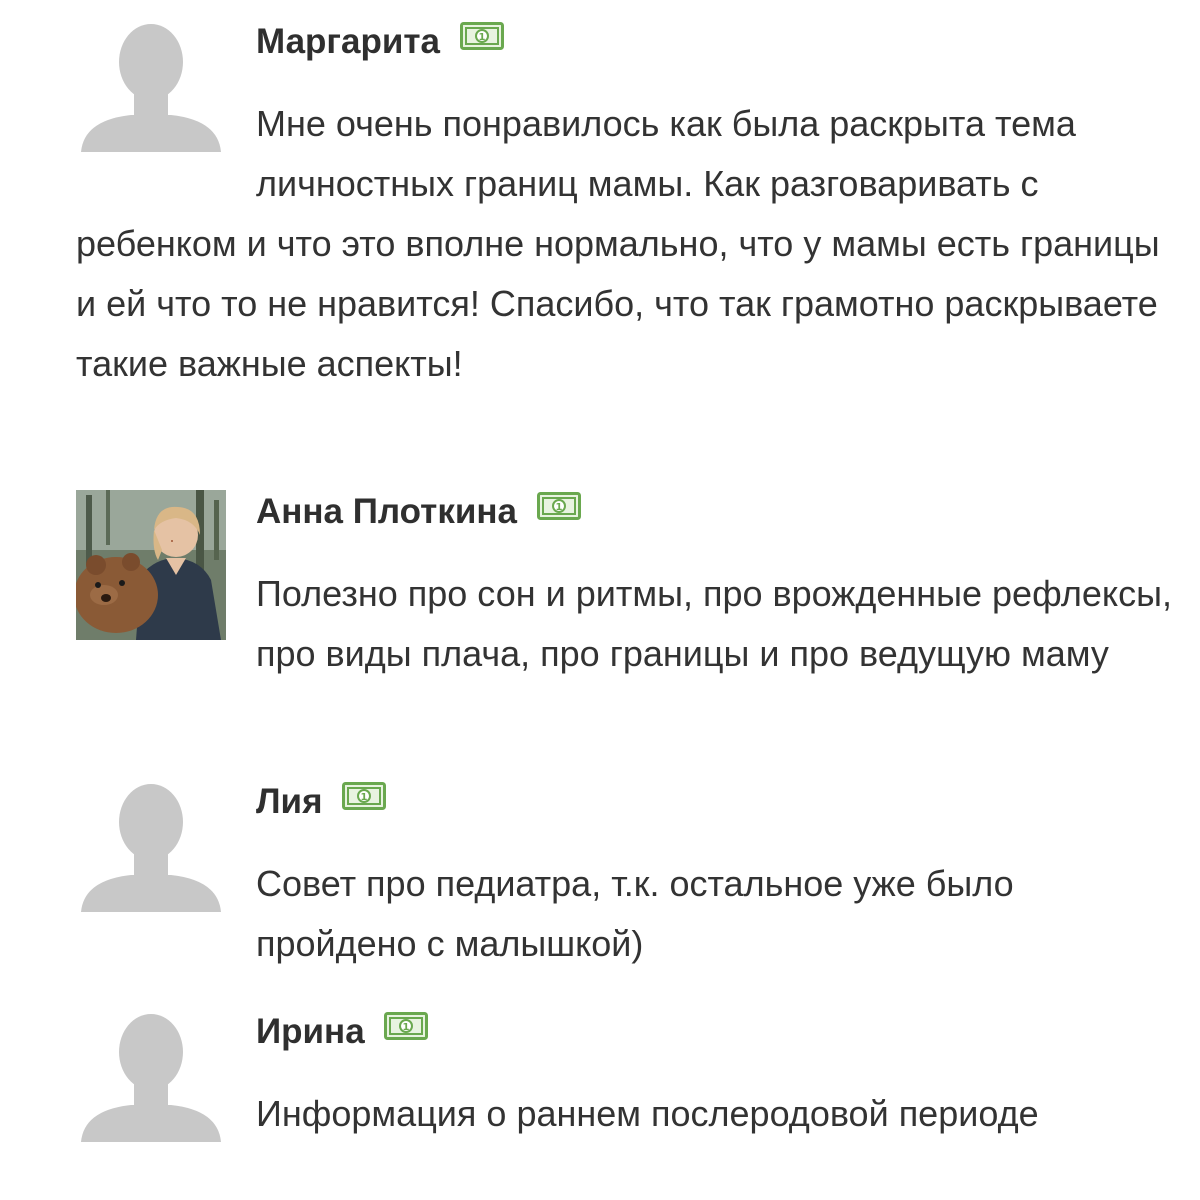 Image resolution: width=1200 pixels, height=1200 pixels. What do you see at coordinates (386, 511) in the screenshot?
I see `author-name: Анна Плоткина` at bounding box center [386, 511].